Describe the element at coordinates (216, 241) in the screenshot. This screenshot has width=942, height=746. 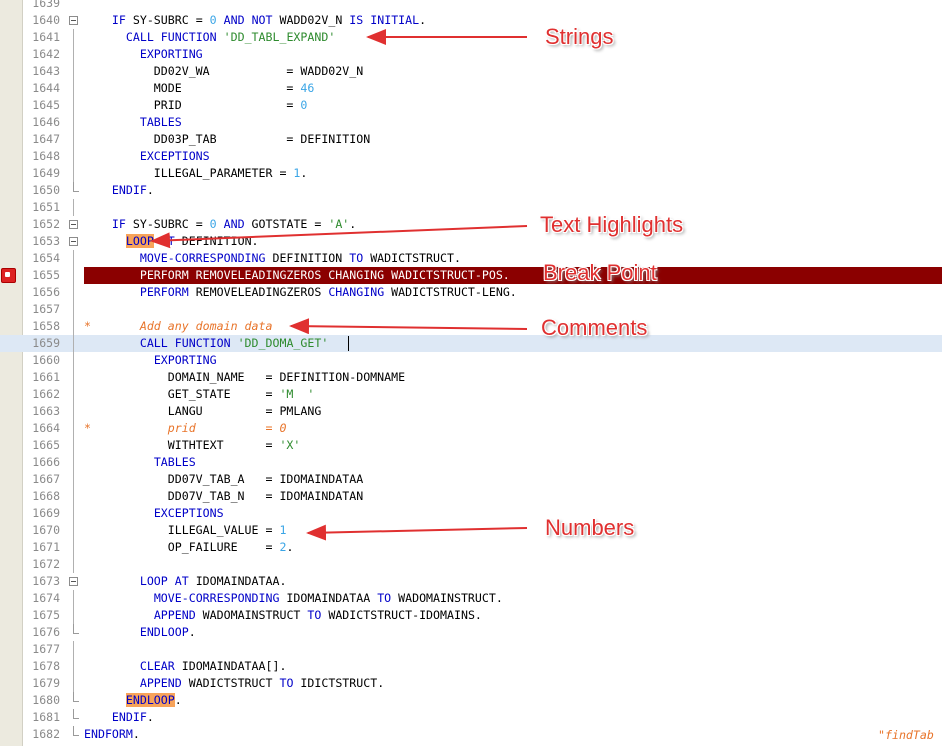
I see `code-token: DEFINITION.` at that location.